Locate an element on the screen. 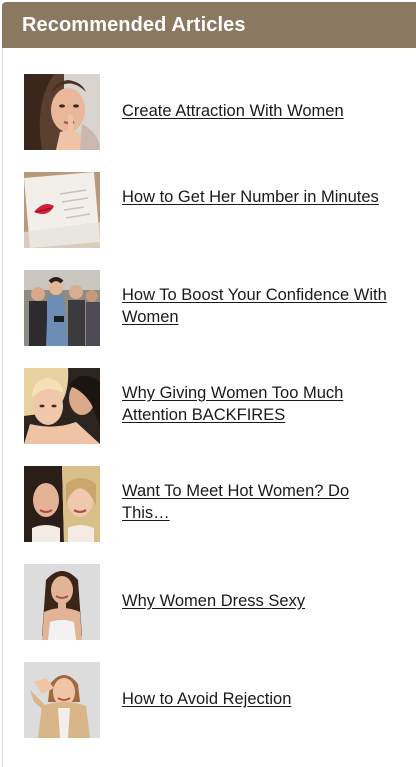  two-women-close-photo is located at coordinates (62, 406).